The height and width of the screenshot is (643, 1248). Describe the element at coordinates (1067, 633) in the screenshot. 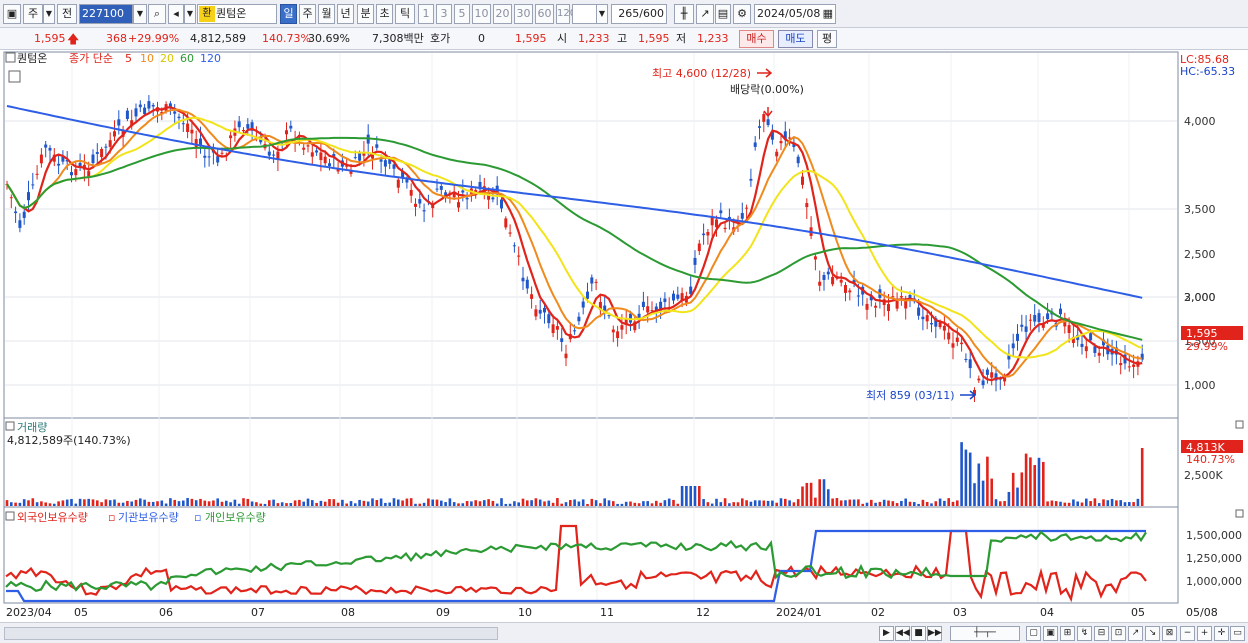

I see `tool-icon-3: ⊞` at that location.